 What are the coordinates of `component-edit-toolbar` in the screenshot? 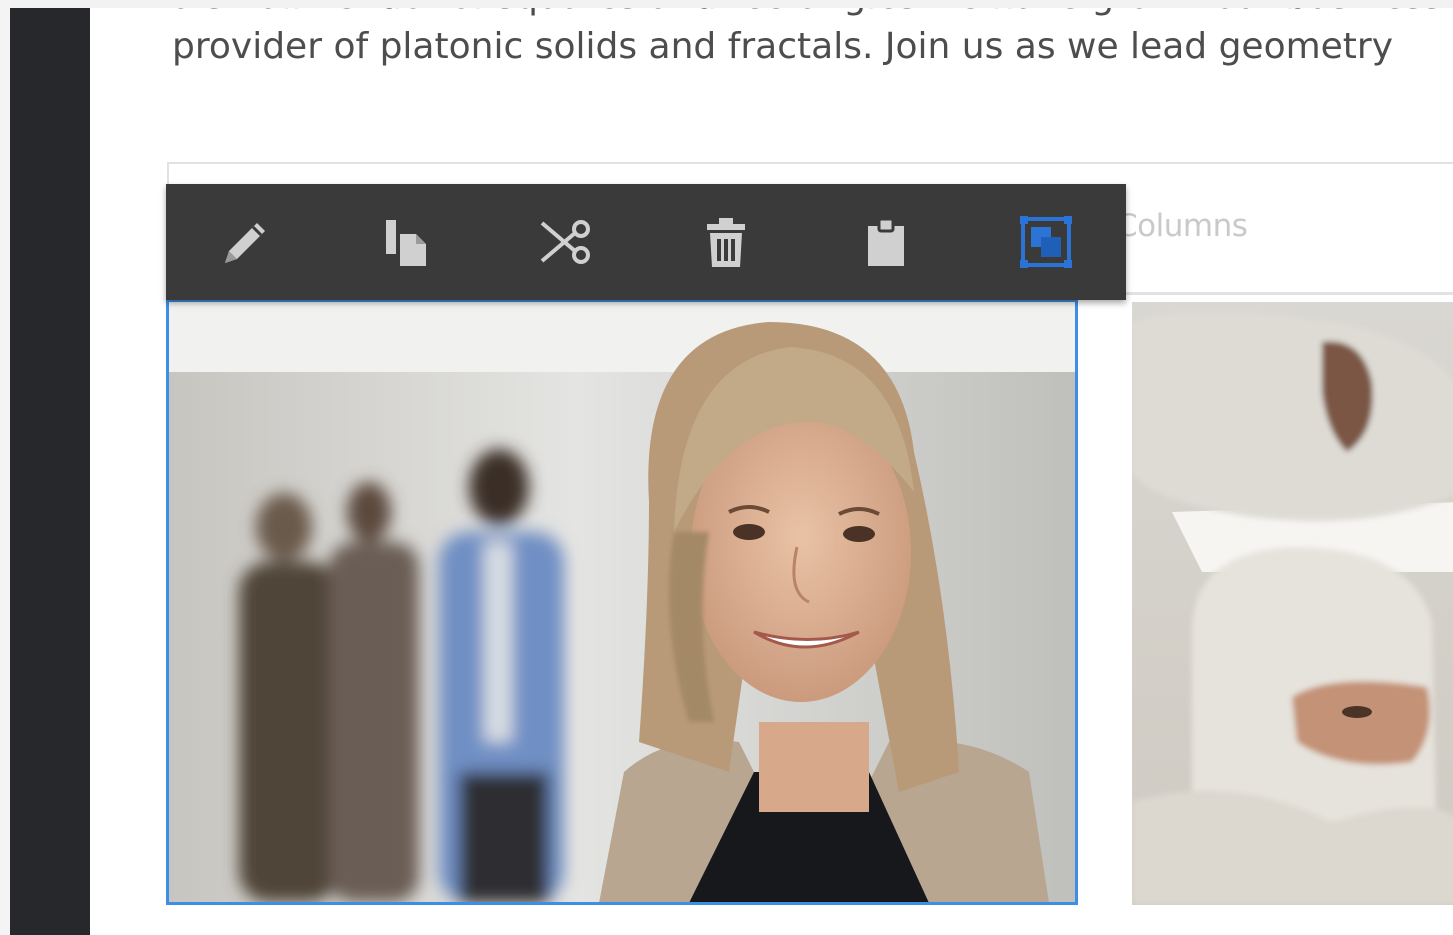 It's located at (646, 242).